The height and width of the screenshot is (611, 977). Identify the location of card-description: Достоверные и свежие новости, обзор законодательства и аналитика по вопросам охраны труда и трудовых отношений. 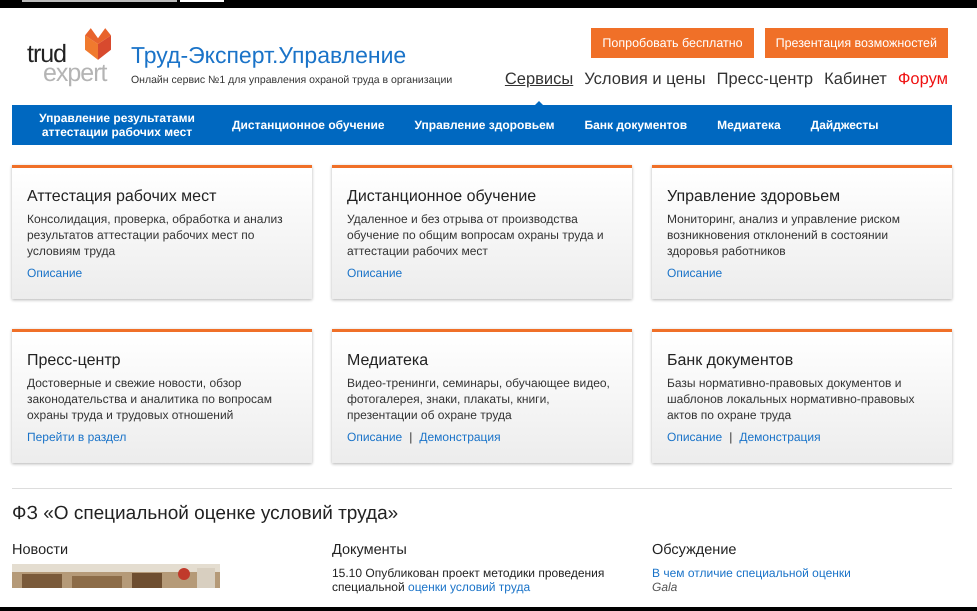
(150, 399).